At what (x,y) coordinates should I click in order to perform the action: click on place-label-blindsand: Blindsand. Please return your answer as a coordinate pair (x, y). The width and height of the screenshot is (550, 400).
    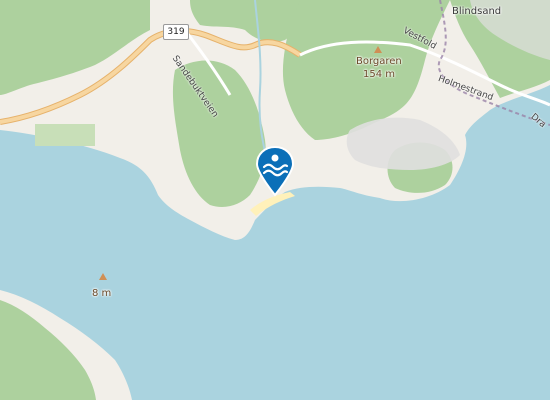
    Looking at the image, I should click on (477, 11).